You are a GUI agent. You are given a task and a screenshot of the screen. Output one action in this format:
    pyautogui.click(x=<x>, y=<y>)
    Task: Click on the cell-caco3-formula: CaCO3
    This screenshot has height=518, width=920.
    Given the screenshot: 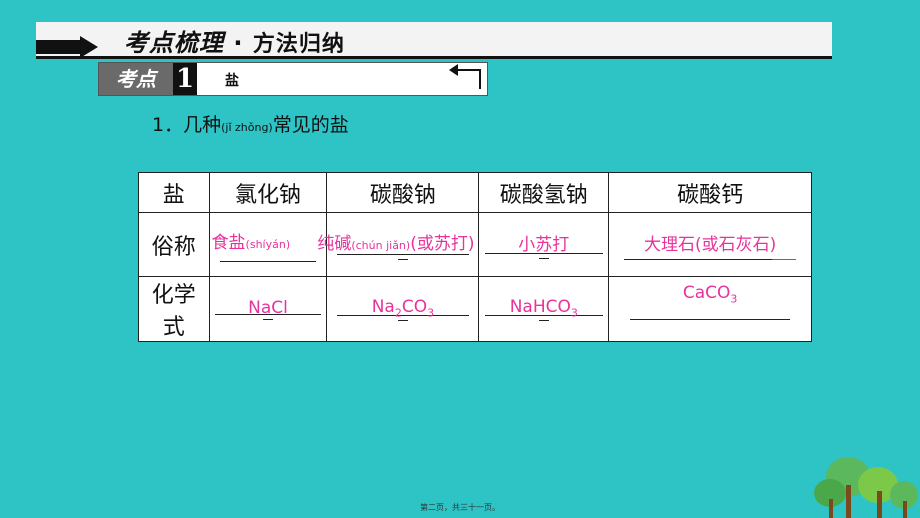 What is the action you would take?
    pyautogui.click(x=710, y=309)
    